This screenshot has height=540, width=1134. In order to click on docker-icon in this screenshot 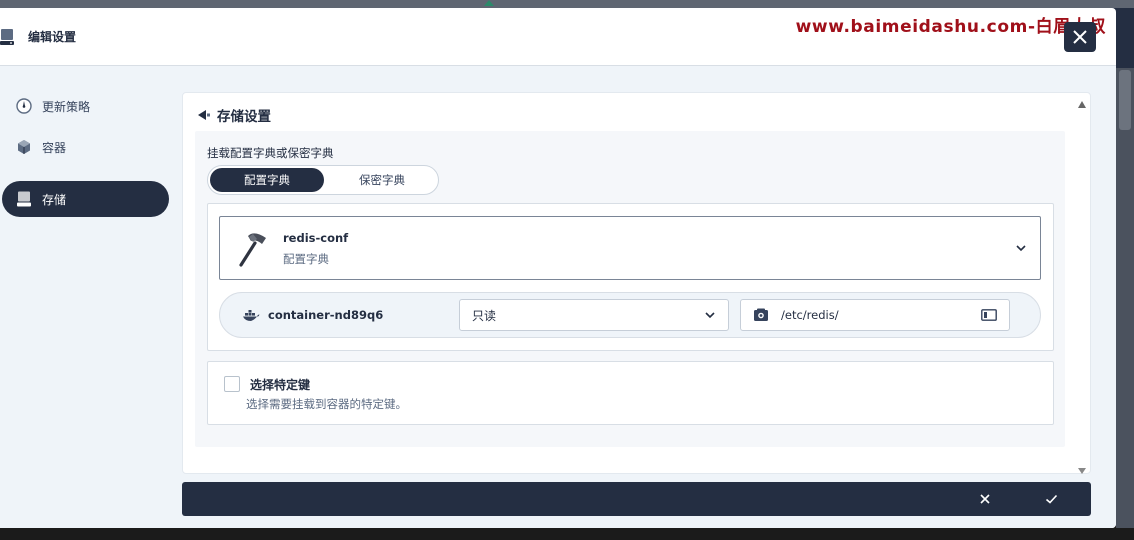, I will do `click(251, 316)`.